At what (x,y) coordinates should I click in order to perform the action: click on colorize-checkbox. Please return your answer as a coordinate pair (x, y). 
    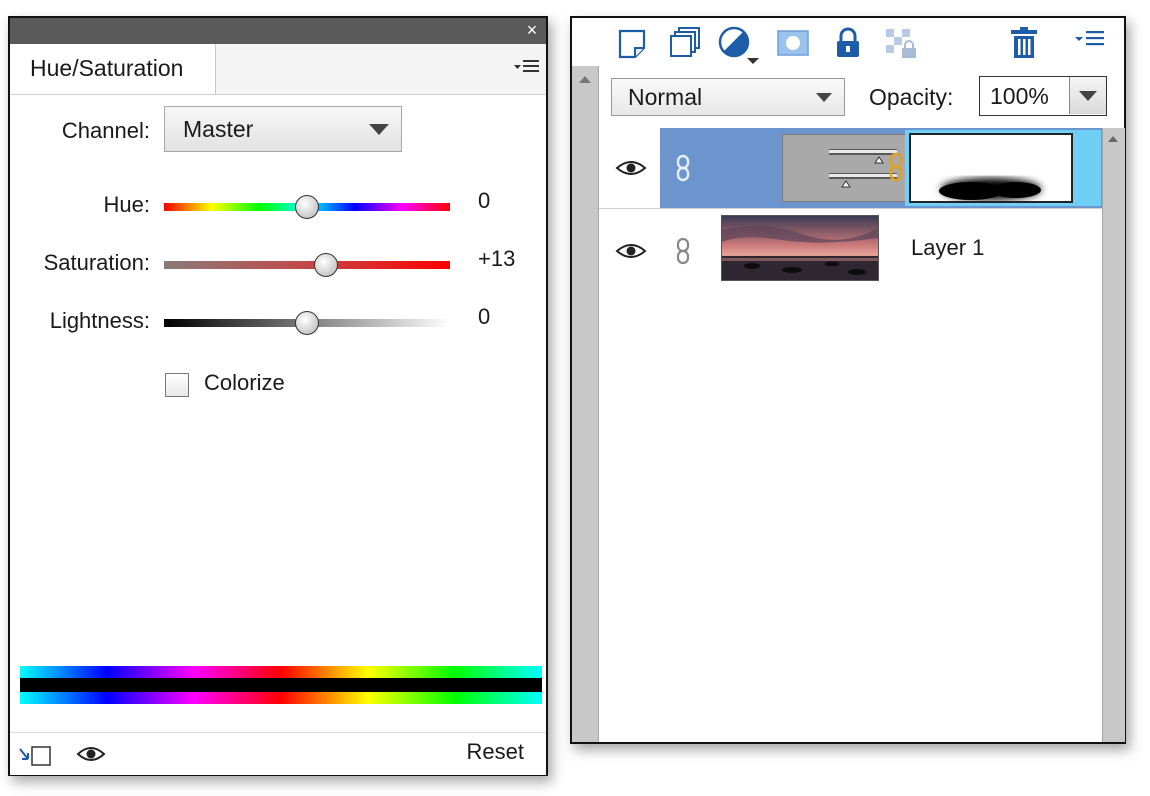
    Looking at the image, I should click on (177, 385).